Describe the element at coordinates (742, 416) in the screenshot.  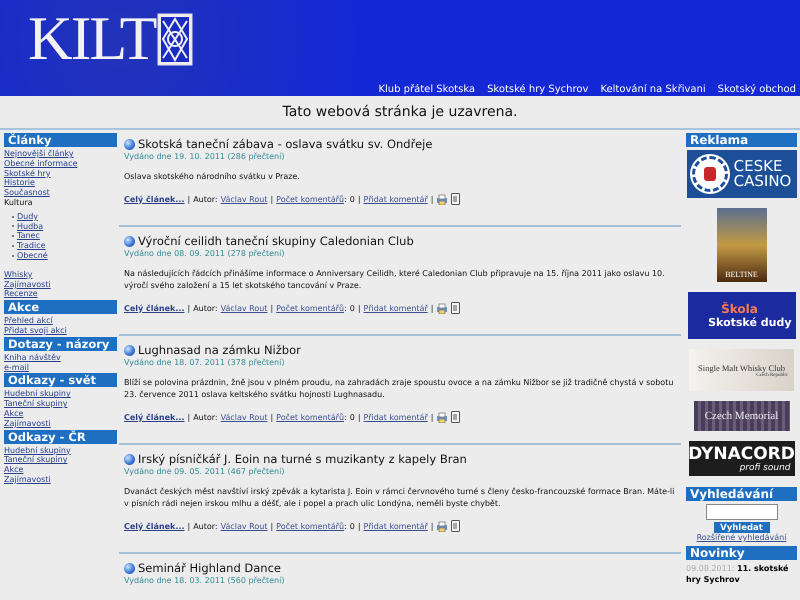
I see `memorial-banner: Czech Memorial` at that location.